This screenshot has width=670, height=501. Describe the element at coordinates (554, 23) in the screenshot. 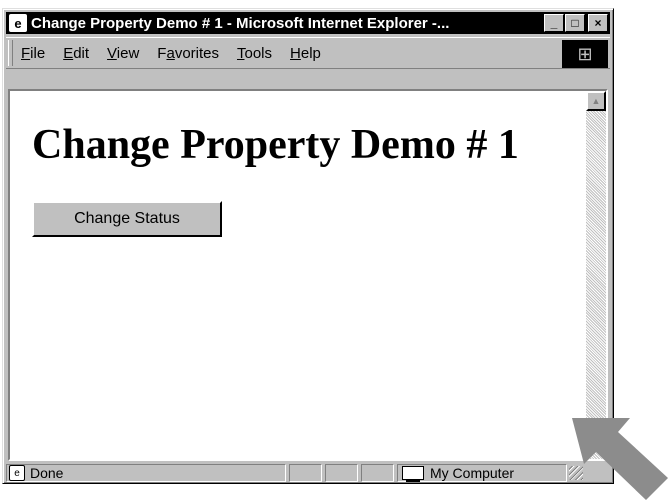

I see `minimize-button: _` at that location.